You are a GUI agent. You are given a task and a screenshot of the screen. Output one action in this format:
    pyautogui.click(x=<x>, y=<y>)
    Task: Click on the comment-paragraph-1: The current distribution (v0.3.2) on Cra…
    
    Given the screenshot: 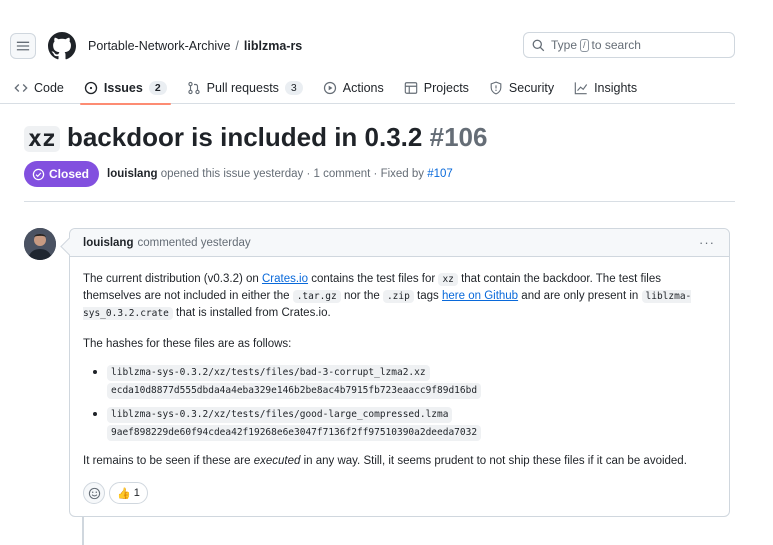 What is the action you would take?
    pyautogui.click(x=399, y=296)
    